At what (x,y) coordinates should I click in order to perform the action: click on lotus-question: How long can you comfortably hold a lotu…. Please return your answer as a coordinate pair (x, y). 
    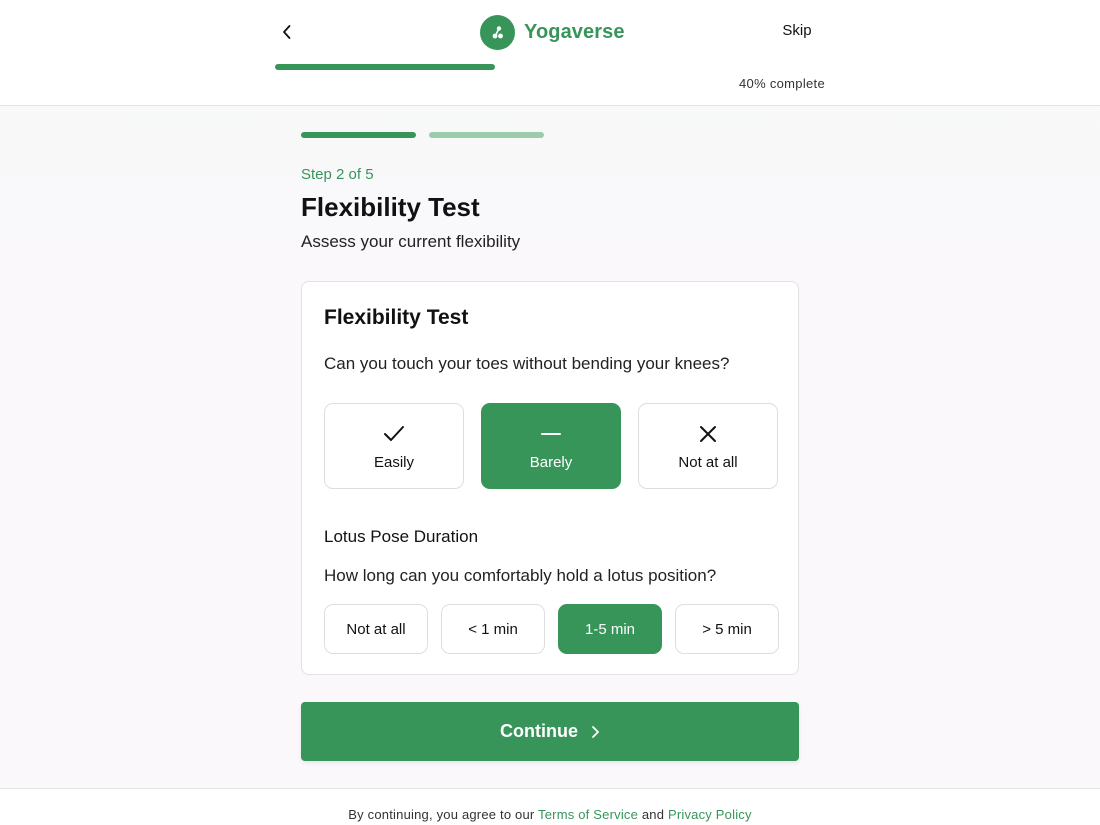
    Looking at the image, I should click on (520, 575).